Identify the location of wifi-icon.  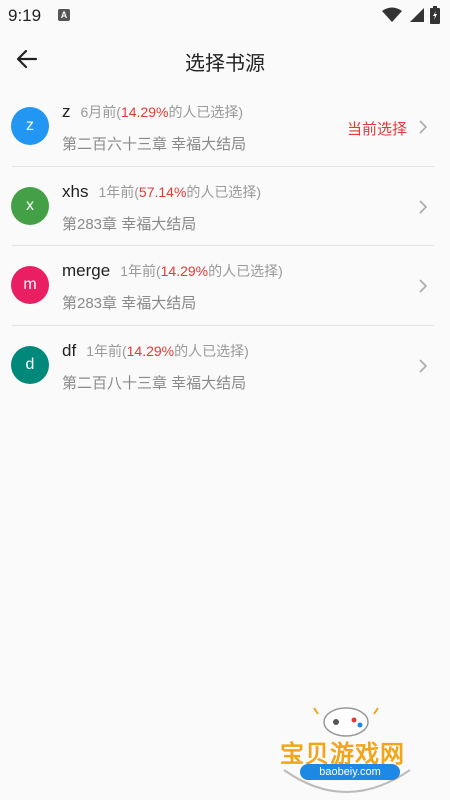
(392, 14).